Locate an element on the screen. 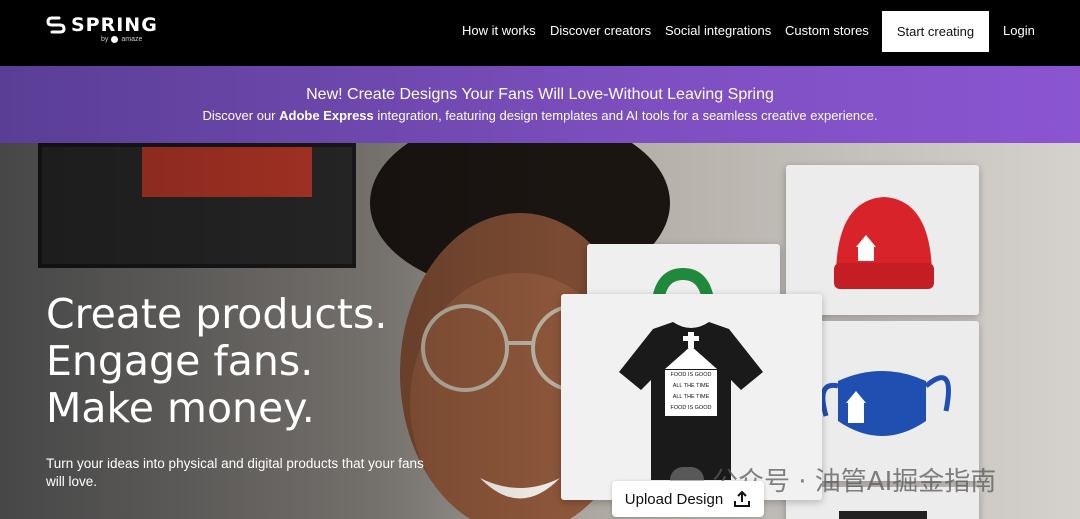 Image resolution: width=1080 pixels, height=519 pixels. hero-headline-line-1: Create products. is located at coordinates (217, 314).